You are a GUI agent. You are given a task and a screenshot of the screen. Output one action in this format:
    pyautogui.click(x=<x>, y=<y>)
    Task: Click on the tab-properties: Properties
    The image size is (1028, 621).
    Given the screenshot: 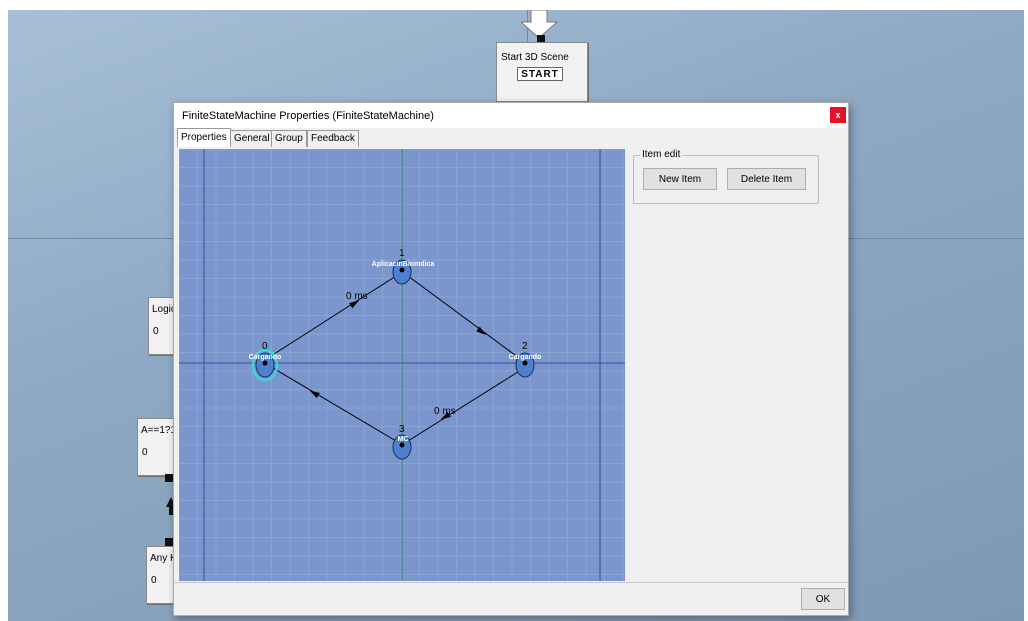 What is the action you would take?
    pyautogui.click(x=204, y=137)
    